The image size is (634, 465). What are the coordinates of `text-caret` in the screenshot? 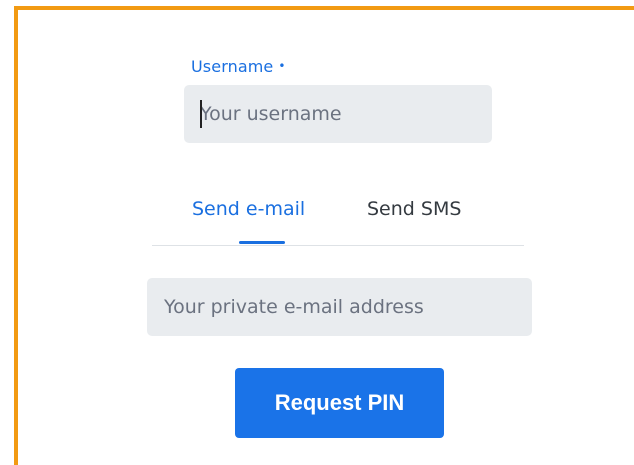 It's located at (201, 114).